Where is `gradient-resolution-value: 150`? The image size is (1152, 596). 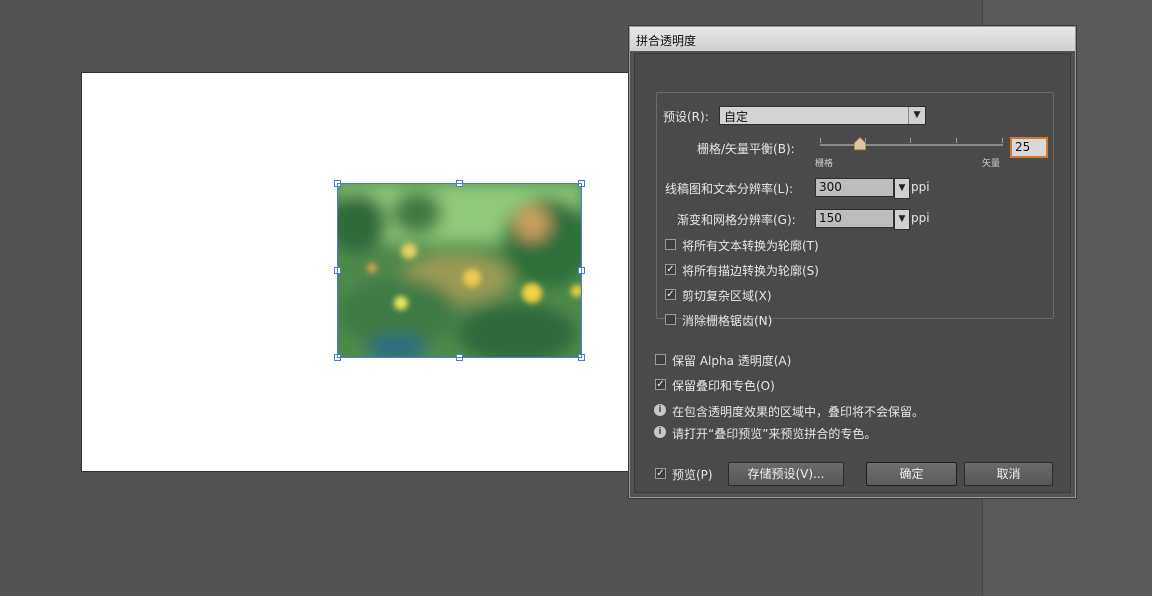
gradient-resolution-value: 150 is located at coordinates (830, 218).